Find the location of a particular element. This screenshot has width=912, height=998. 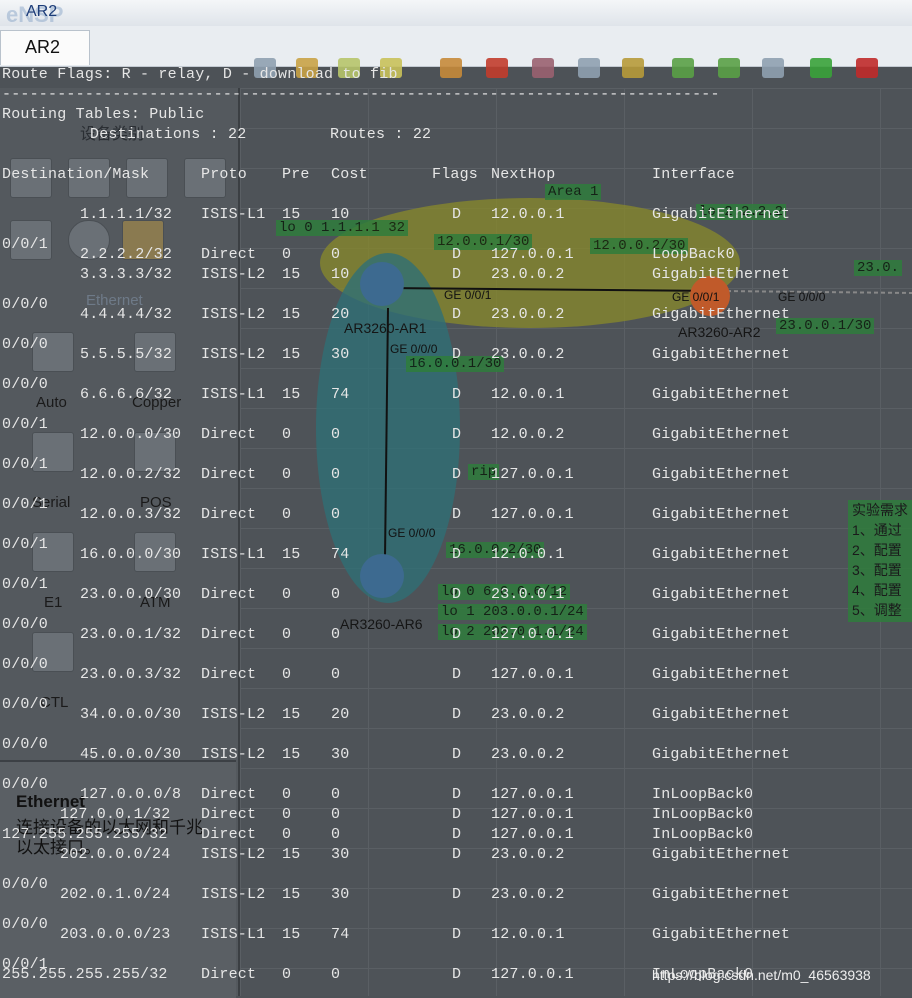

label-ar2-ar3-link: 23.0.0.1/30 is located at coordinates (825, 326).